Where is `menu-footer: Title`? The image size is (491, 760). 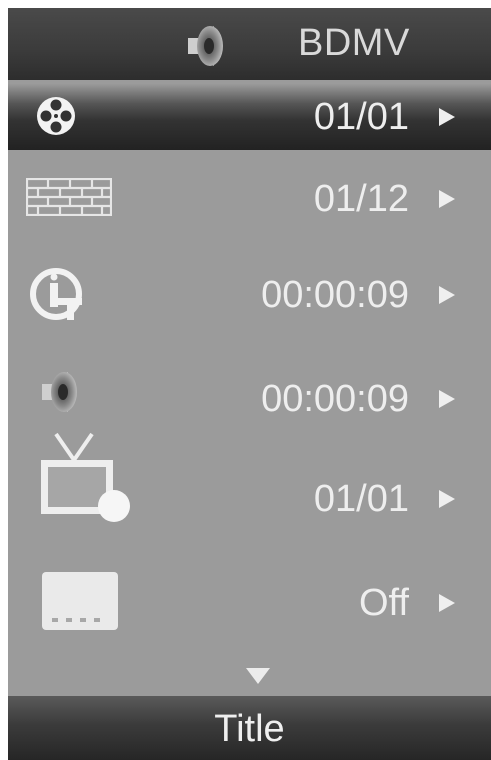
menu-footer: Title is located at coordinates (249, 728).